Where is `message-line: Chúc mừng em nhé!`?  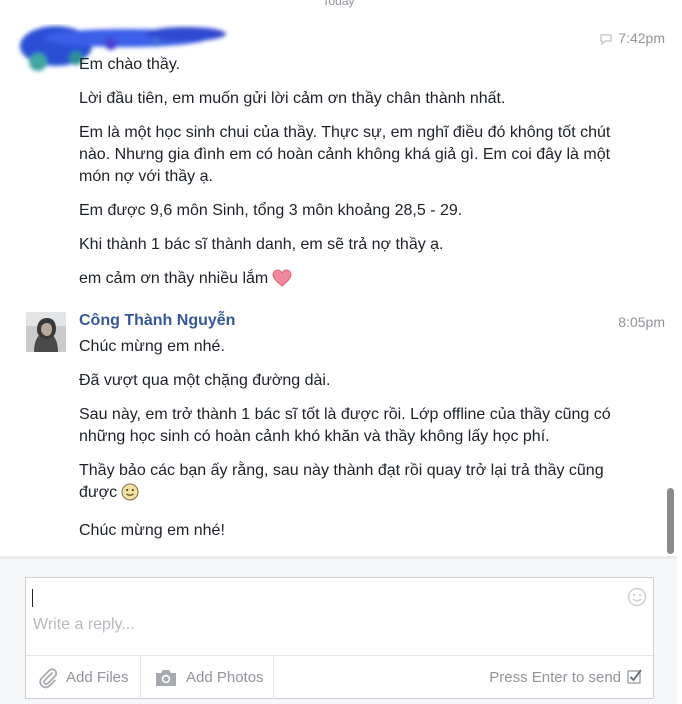
message-line: Chúc mừng em nhé! is located at coordinates (152, 530).